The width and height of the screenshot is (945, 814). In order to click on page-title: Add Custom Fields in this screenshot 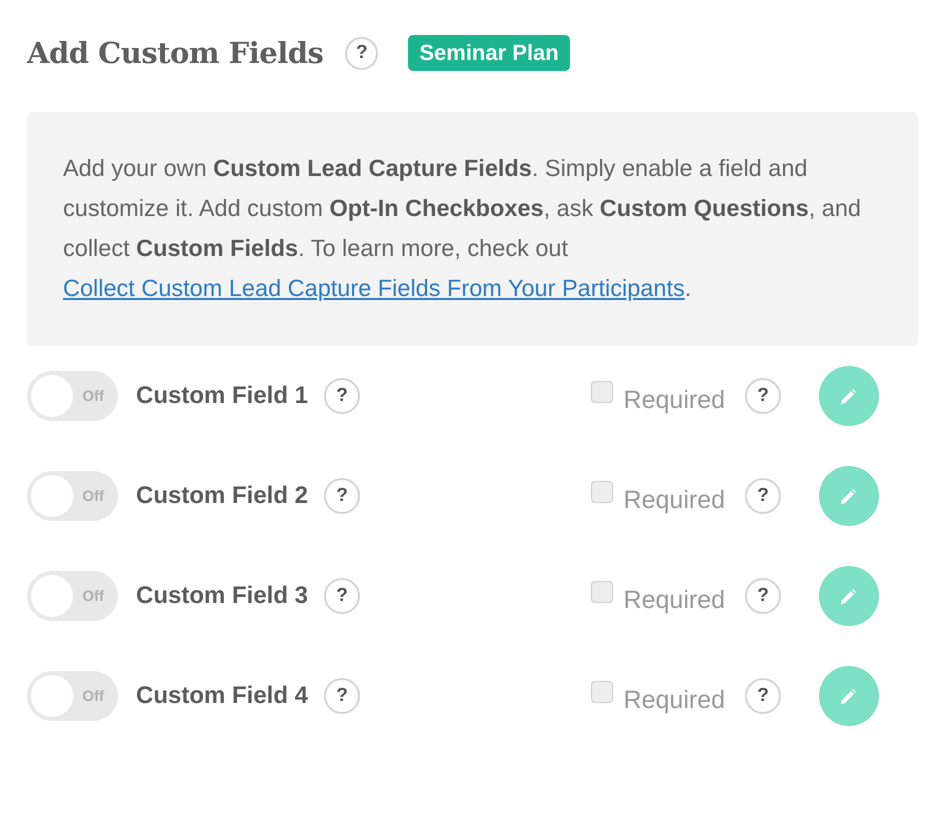, I will do `click(175, 53)`.